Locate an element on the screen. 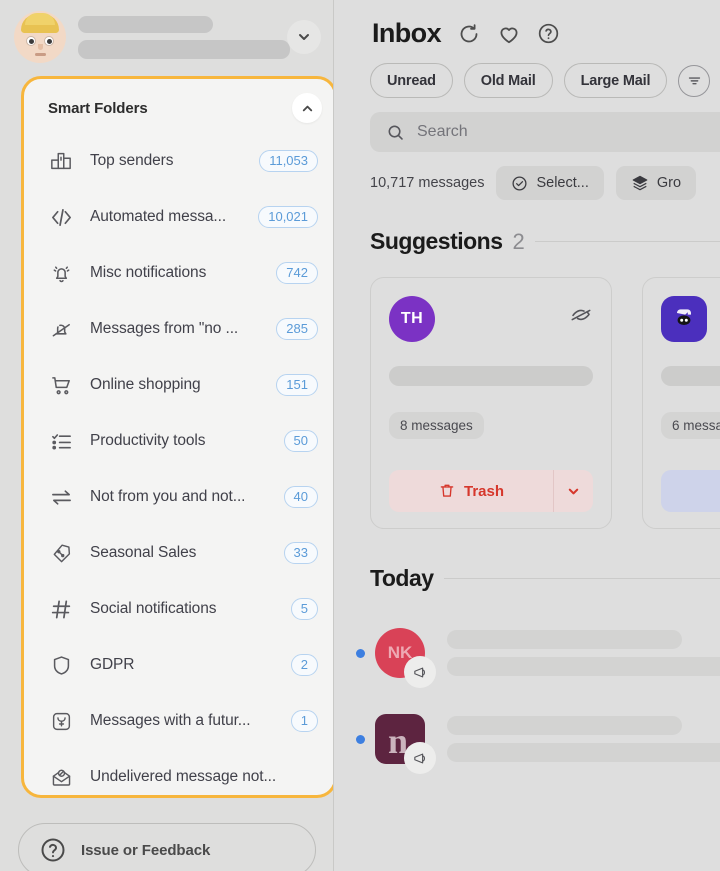 The height and width of the screenshot is (871, 720). question-circle-icon is located at coordinates (53, 850).